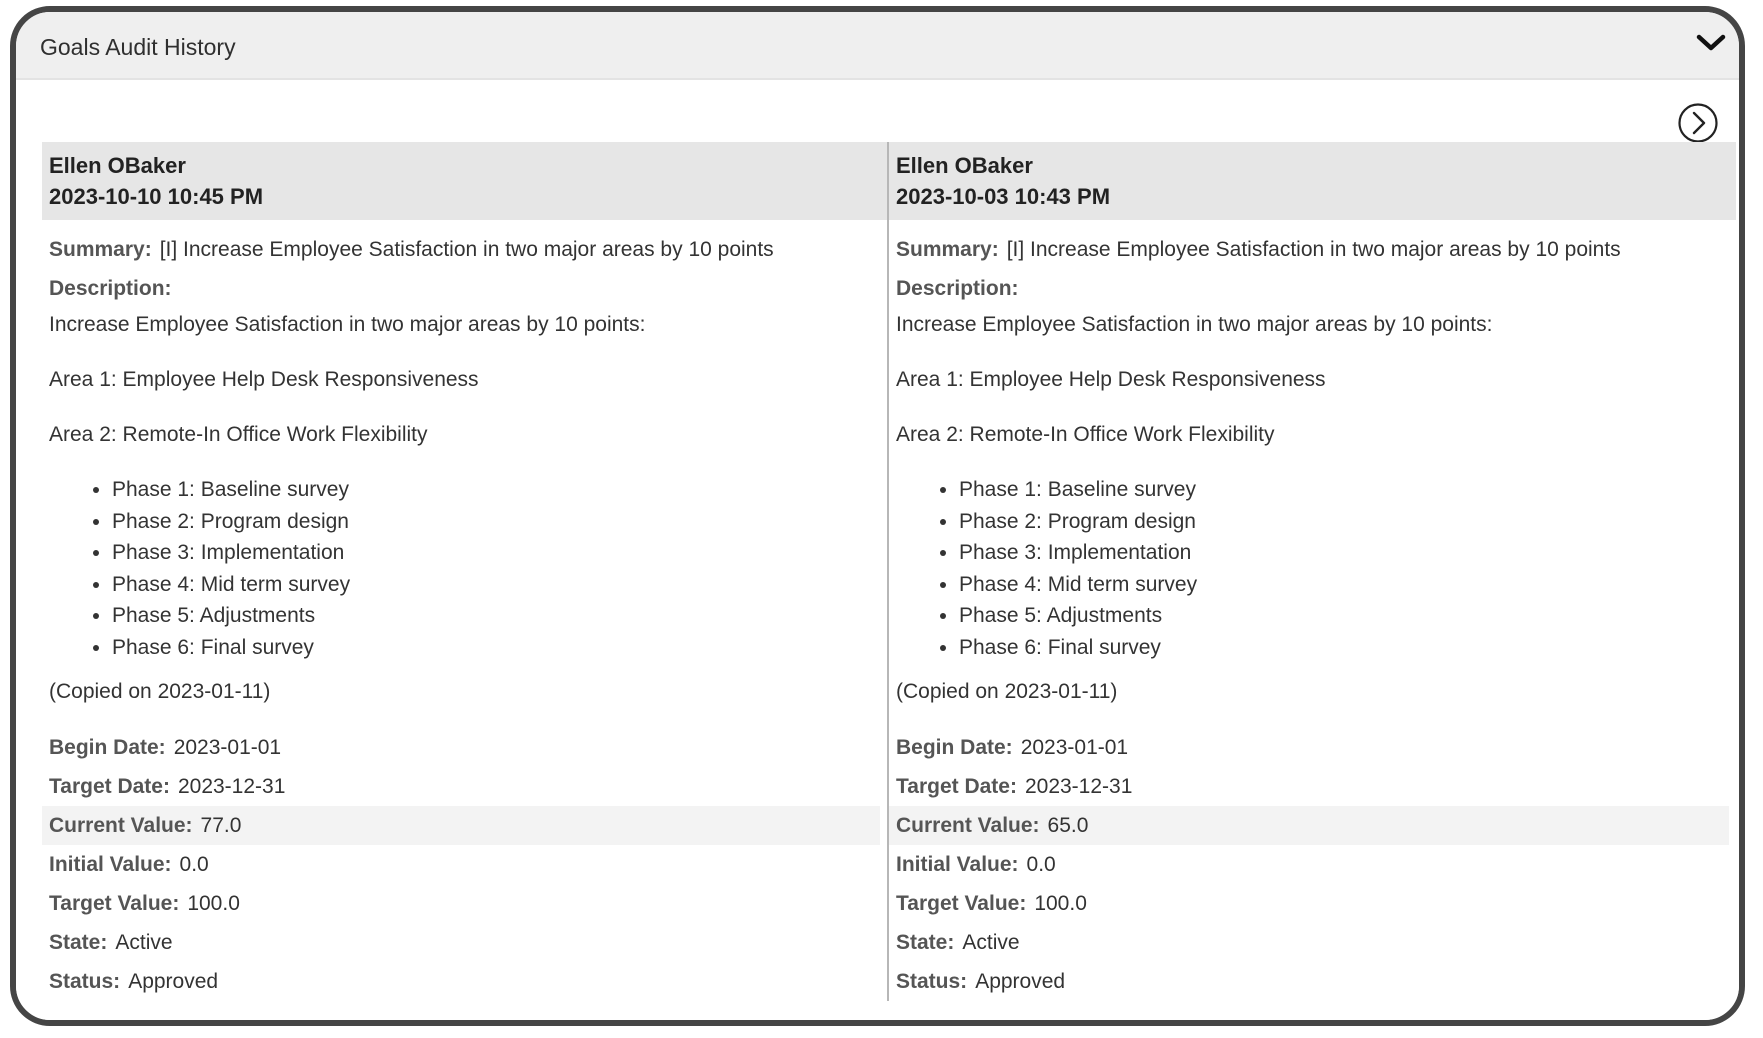  What do you see at coordinates (1312, 181) in the screenshot?
I see `audit-entry-header: Ellen OBaker 2023-10-03 10:43 PM` at bounding box center [1312, 181].